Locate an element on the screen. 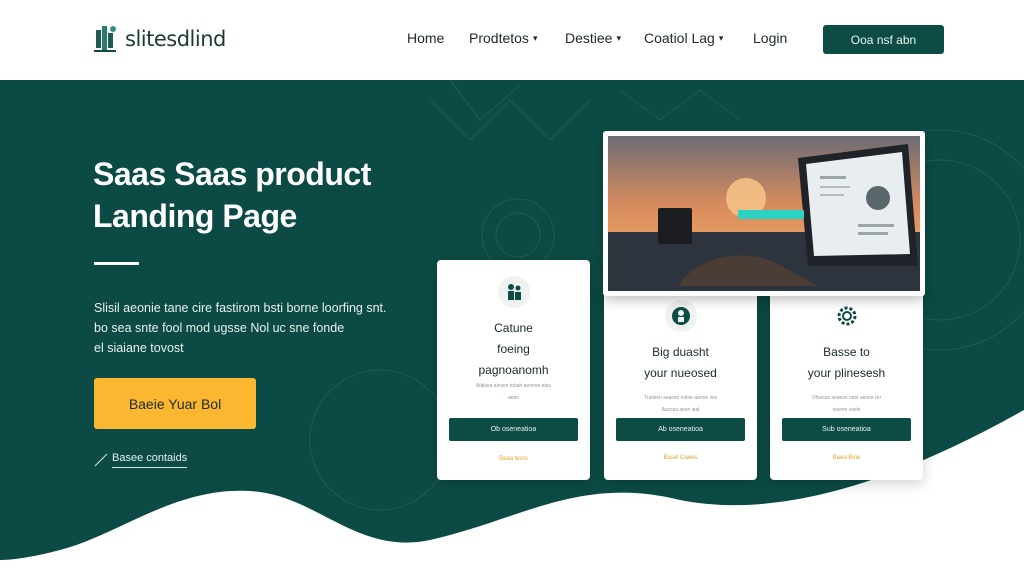  hero-secondary-link-label: Basee contaids is located at coordinates (150, 460).